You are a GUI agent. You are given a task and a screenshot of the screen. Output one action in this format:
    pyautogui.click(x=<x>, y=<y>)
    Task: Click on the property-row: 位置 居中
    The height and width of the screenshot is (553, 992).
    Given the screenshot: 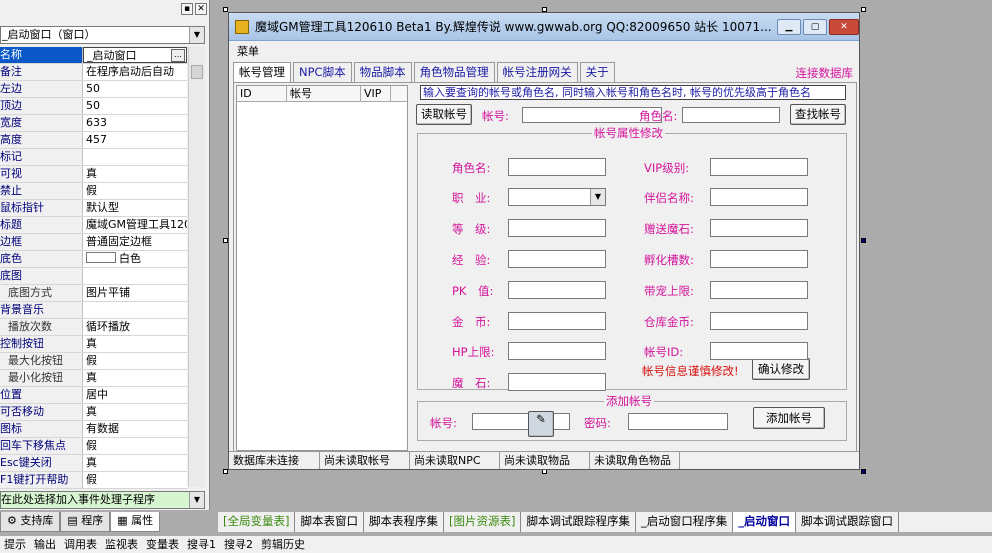 What is the action you would take?
    pyautogui.click(x=93, y=395)
    